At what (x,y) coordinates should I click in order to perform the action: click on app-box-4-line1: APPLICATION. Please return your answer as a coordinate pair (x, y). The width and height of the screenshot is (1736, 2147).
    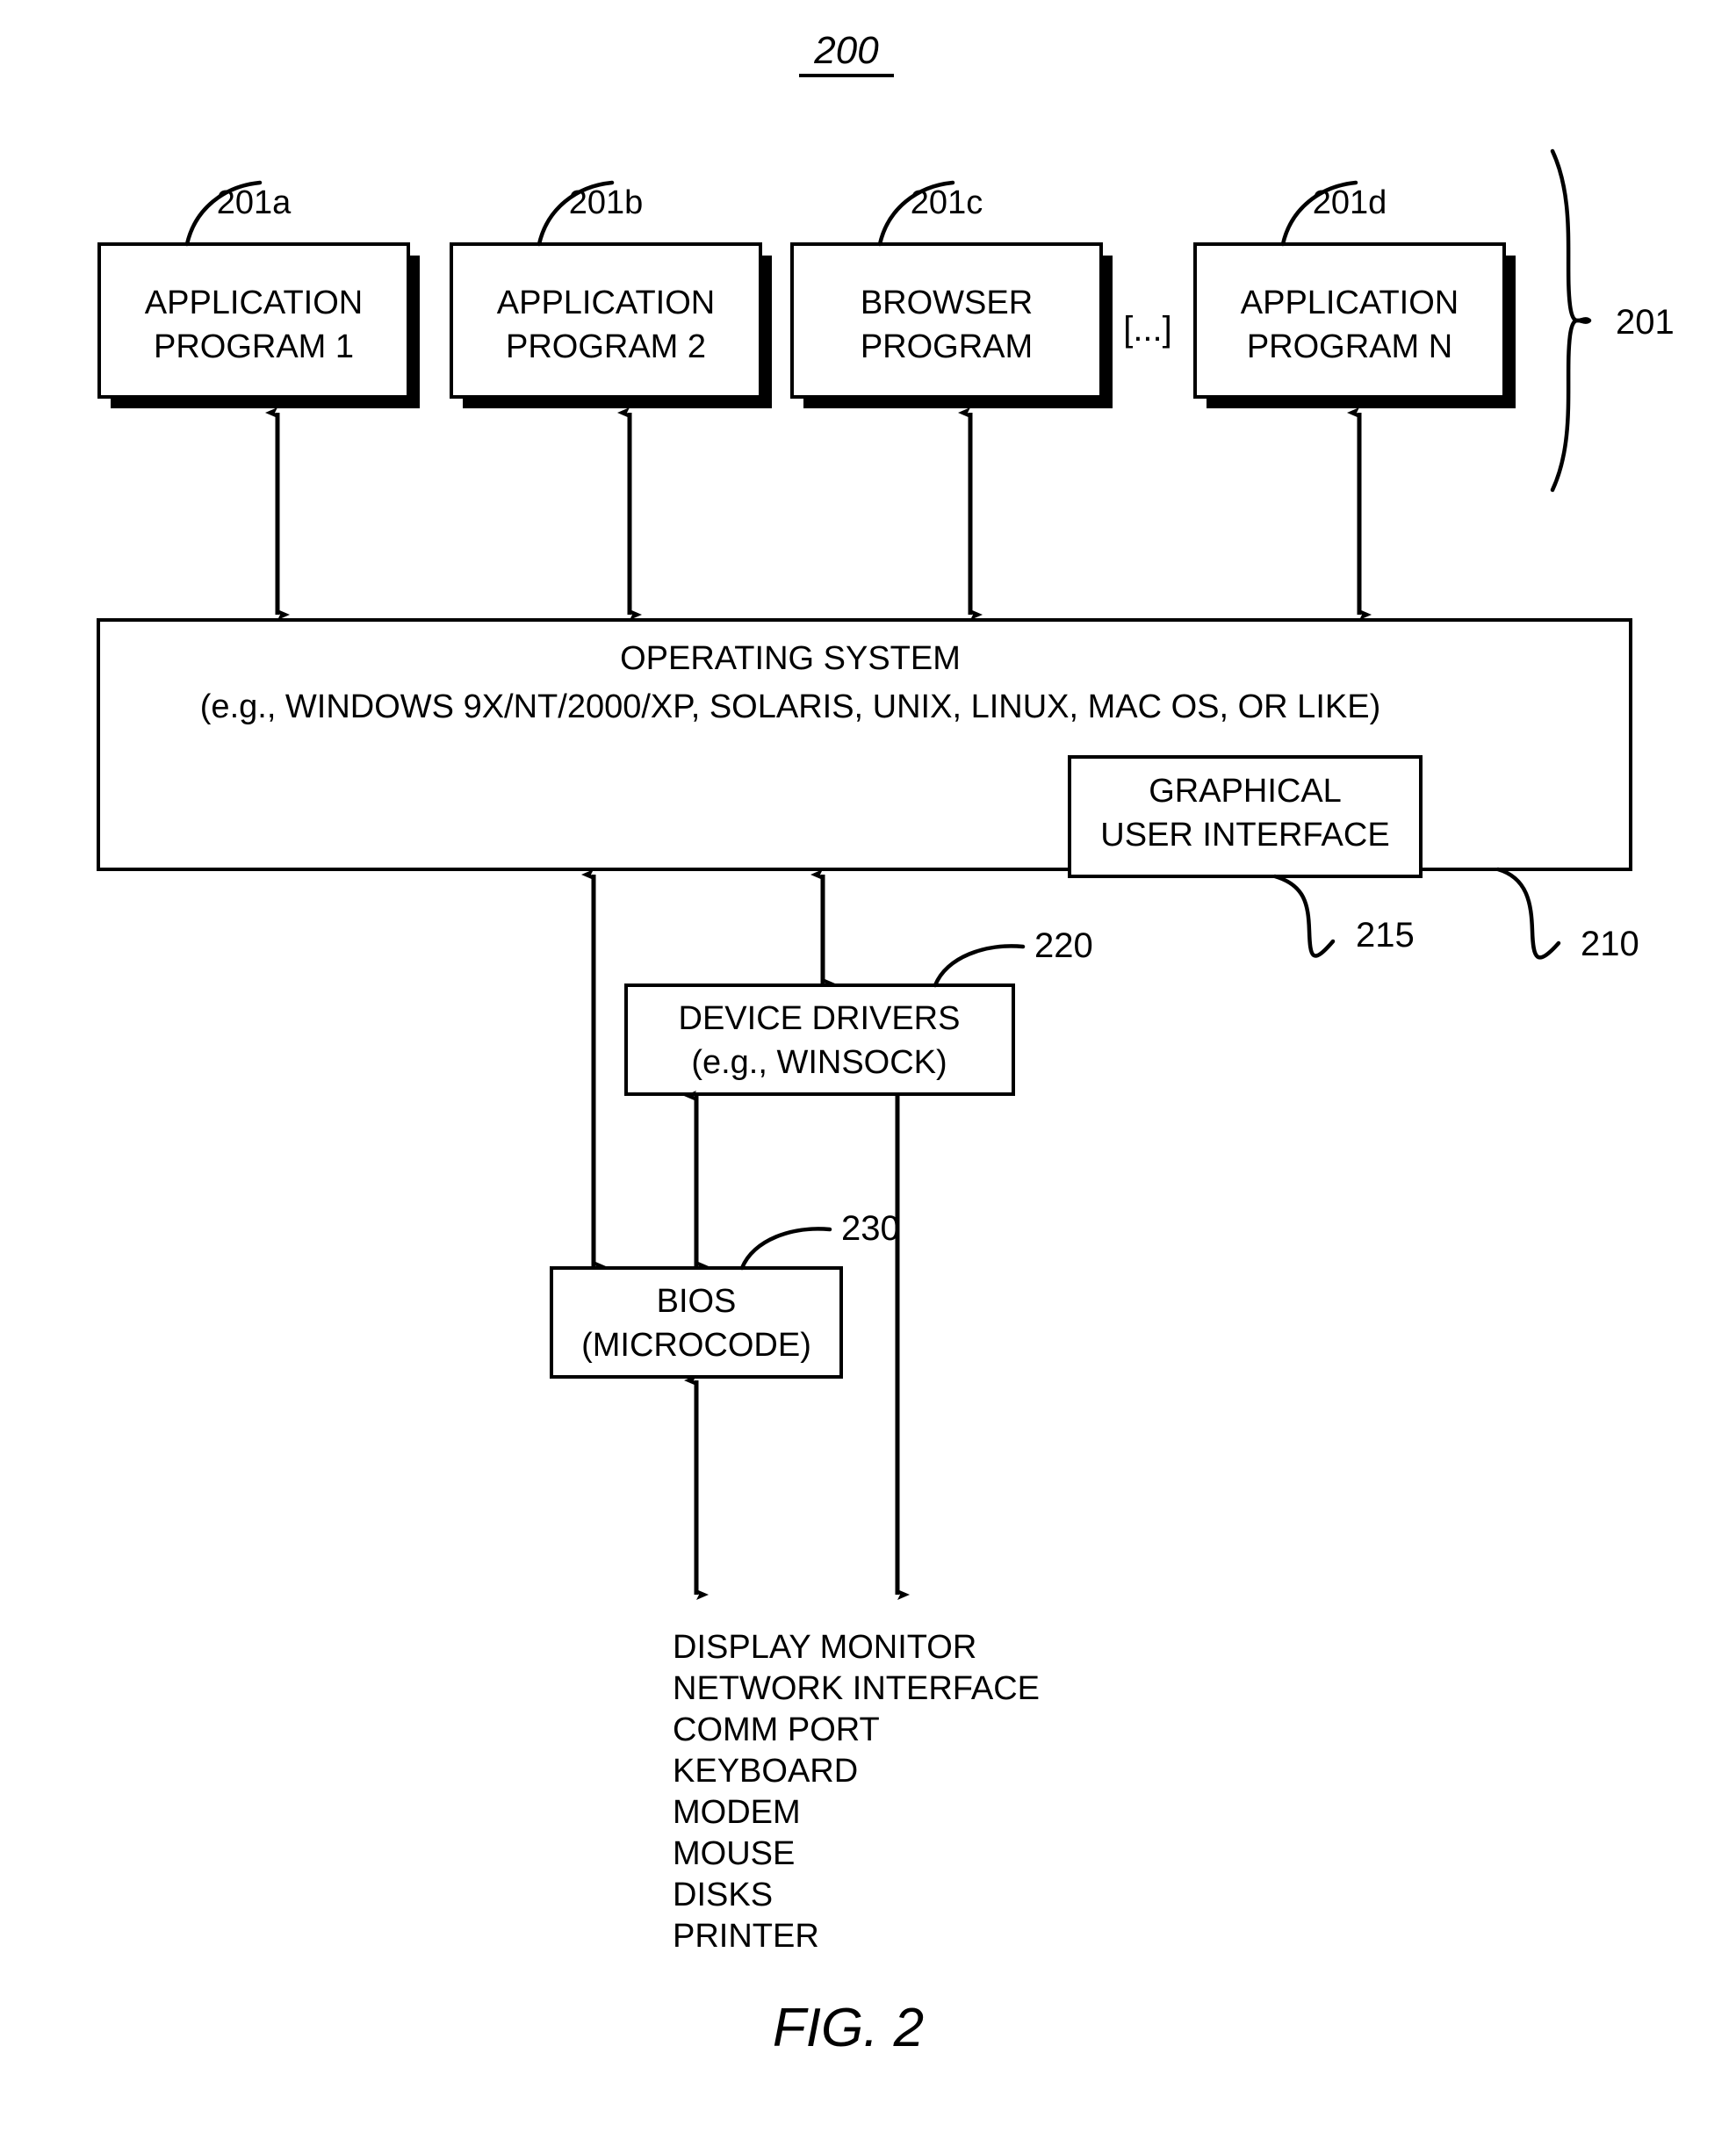
    Looking at the image, I should click on (1350, 303).